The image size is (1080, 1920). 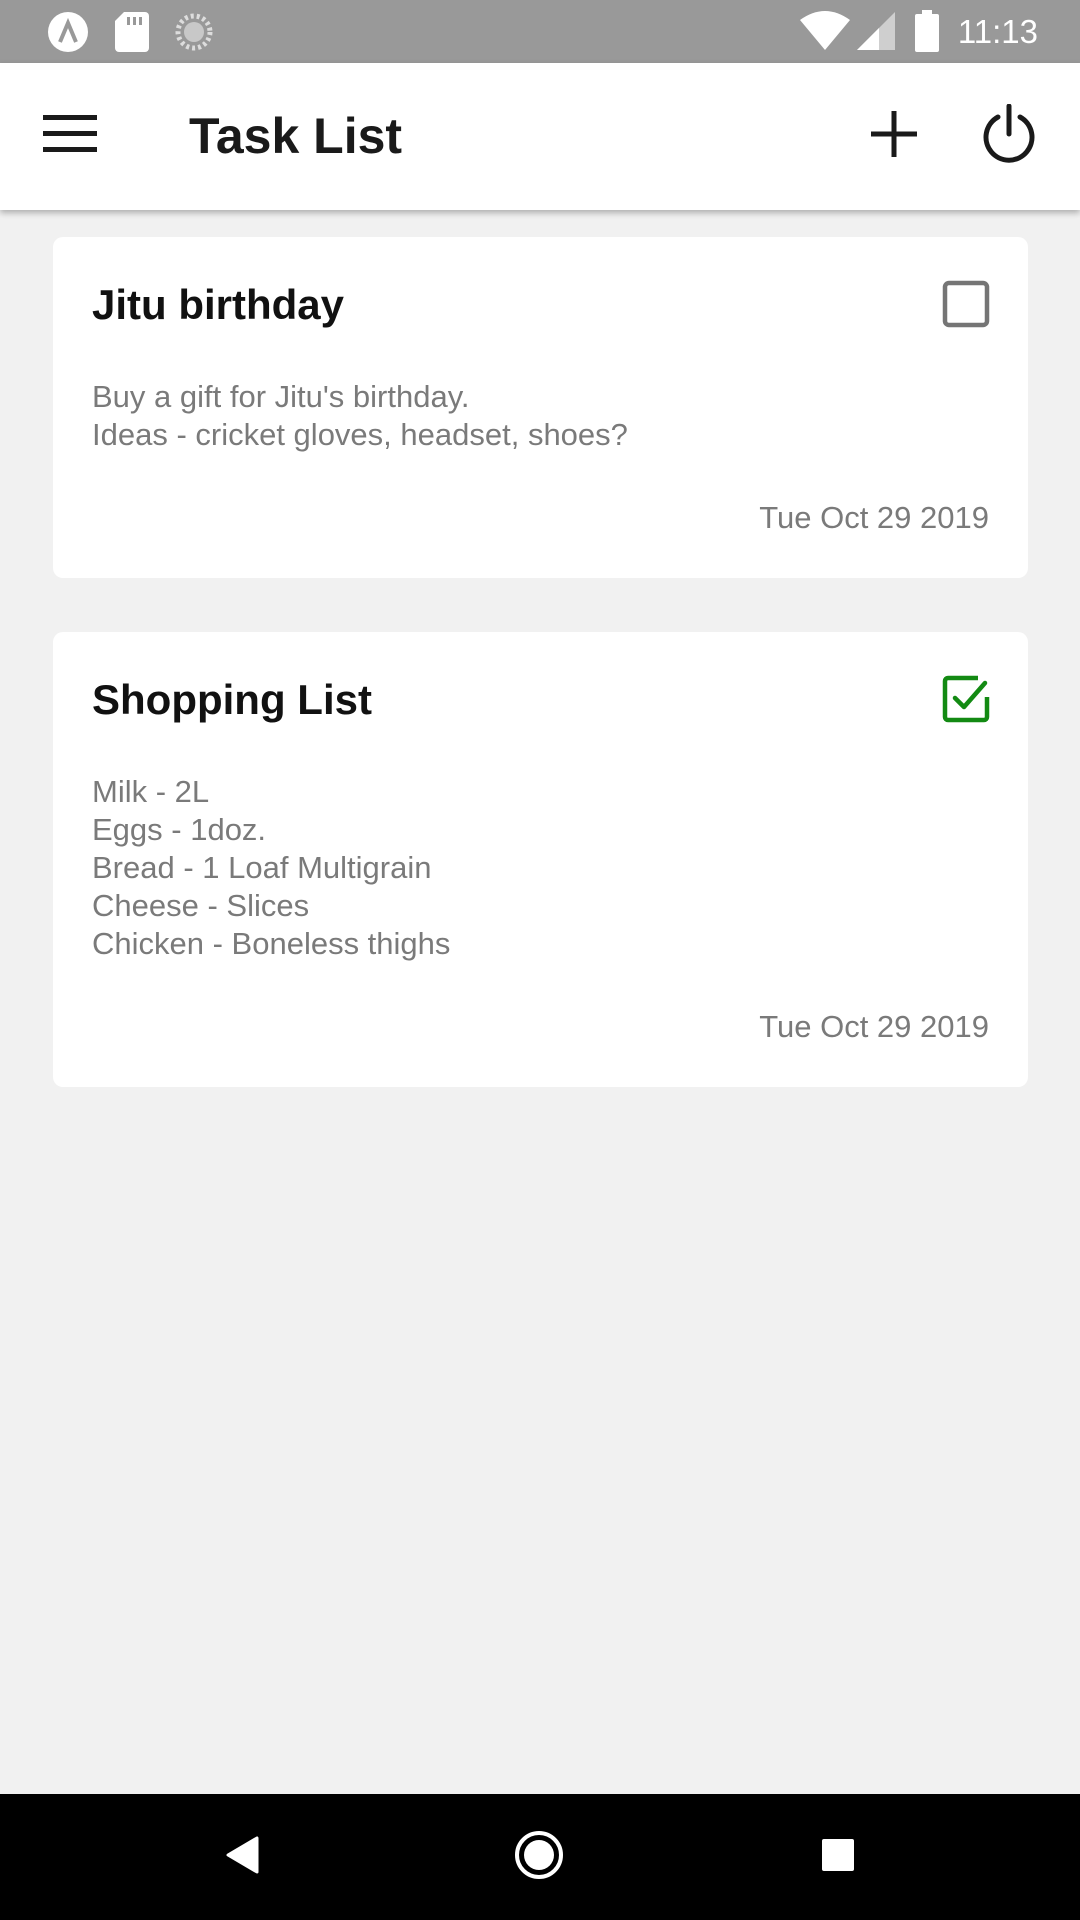 I want to click on menu-button, so click(x=71, y=136).